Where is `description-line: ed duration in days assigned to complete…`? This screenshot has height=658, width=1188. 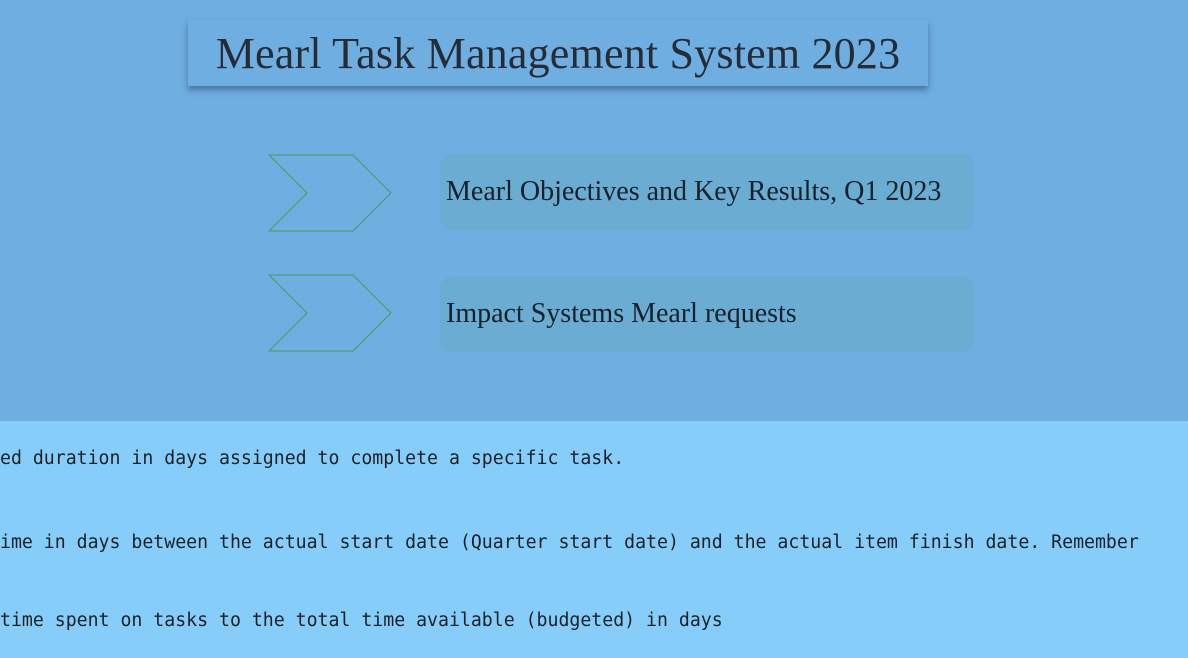 description-line: ed duration in days assigned to complete… is located at coordinates (312, 458).